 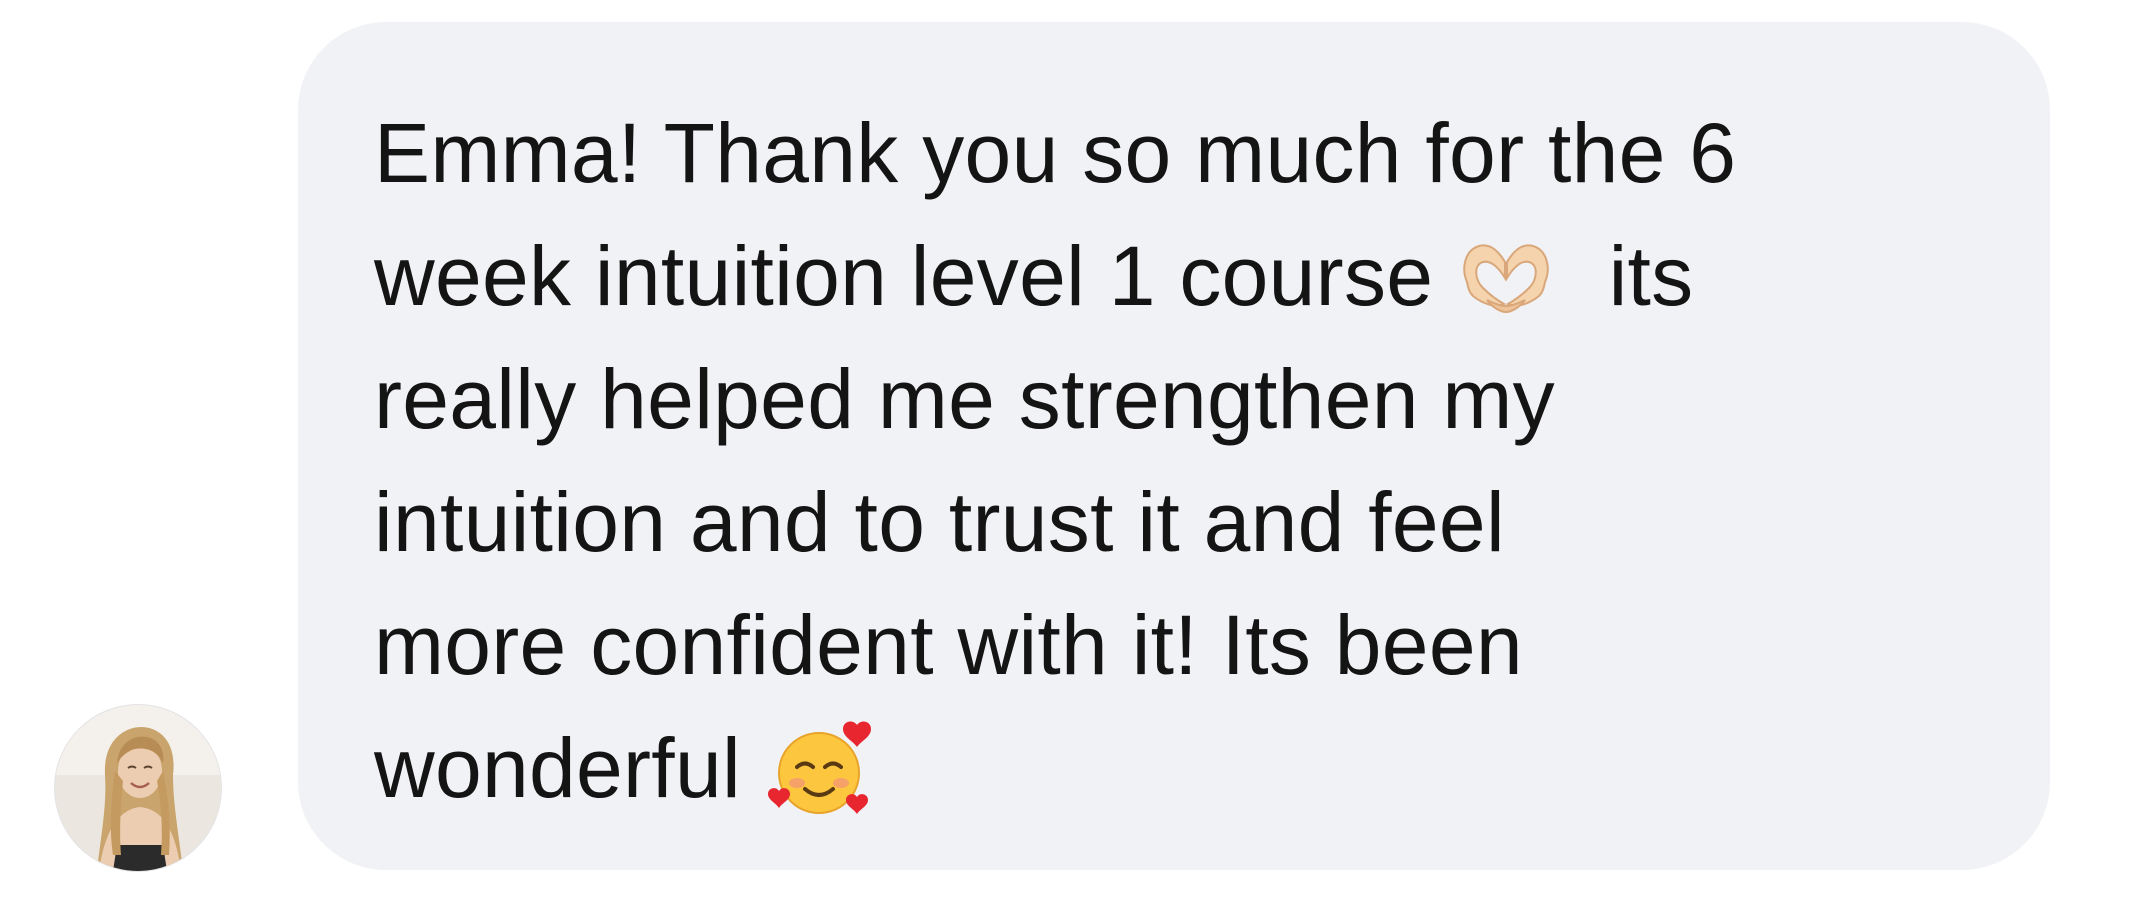 I want to click on smiling-face-with-hearts-icon, so click(x=821, y=769).